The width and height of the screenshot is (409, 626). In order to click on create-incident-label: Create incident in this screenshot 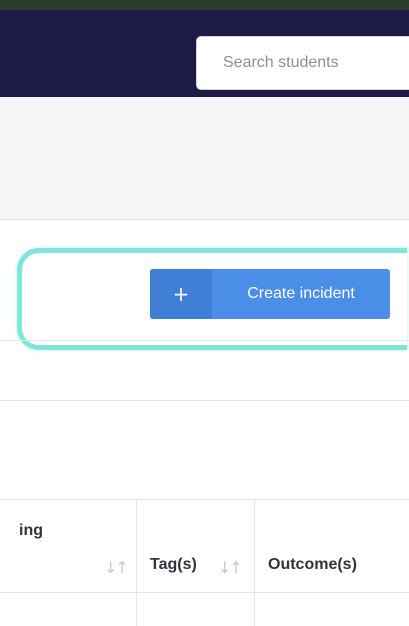, I will do `click(301, 293)`.